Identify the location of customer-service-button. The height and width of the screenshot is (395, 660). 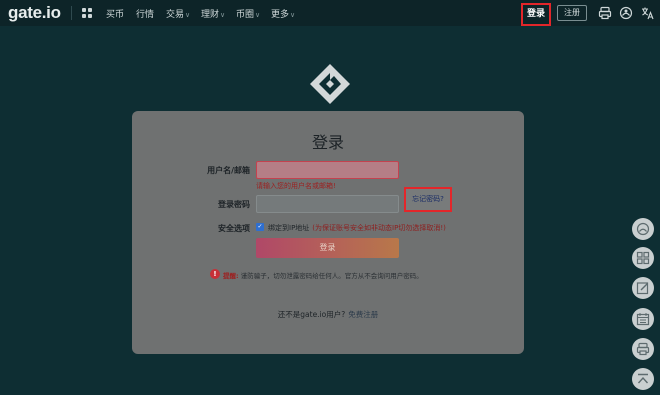
(643, 229).